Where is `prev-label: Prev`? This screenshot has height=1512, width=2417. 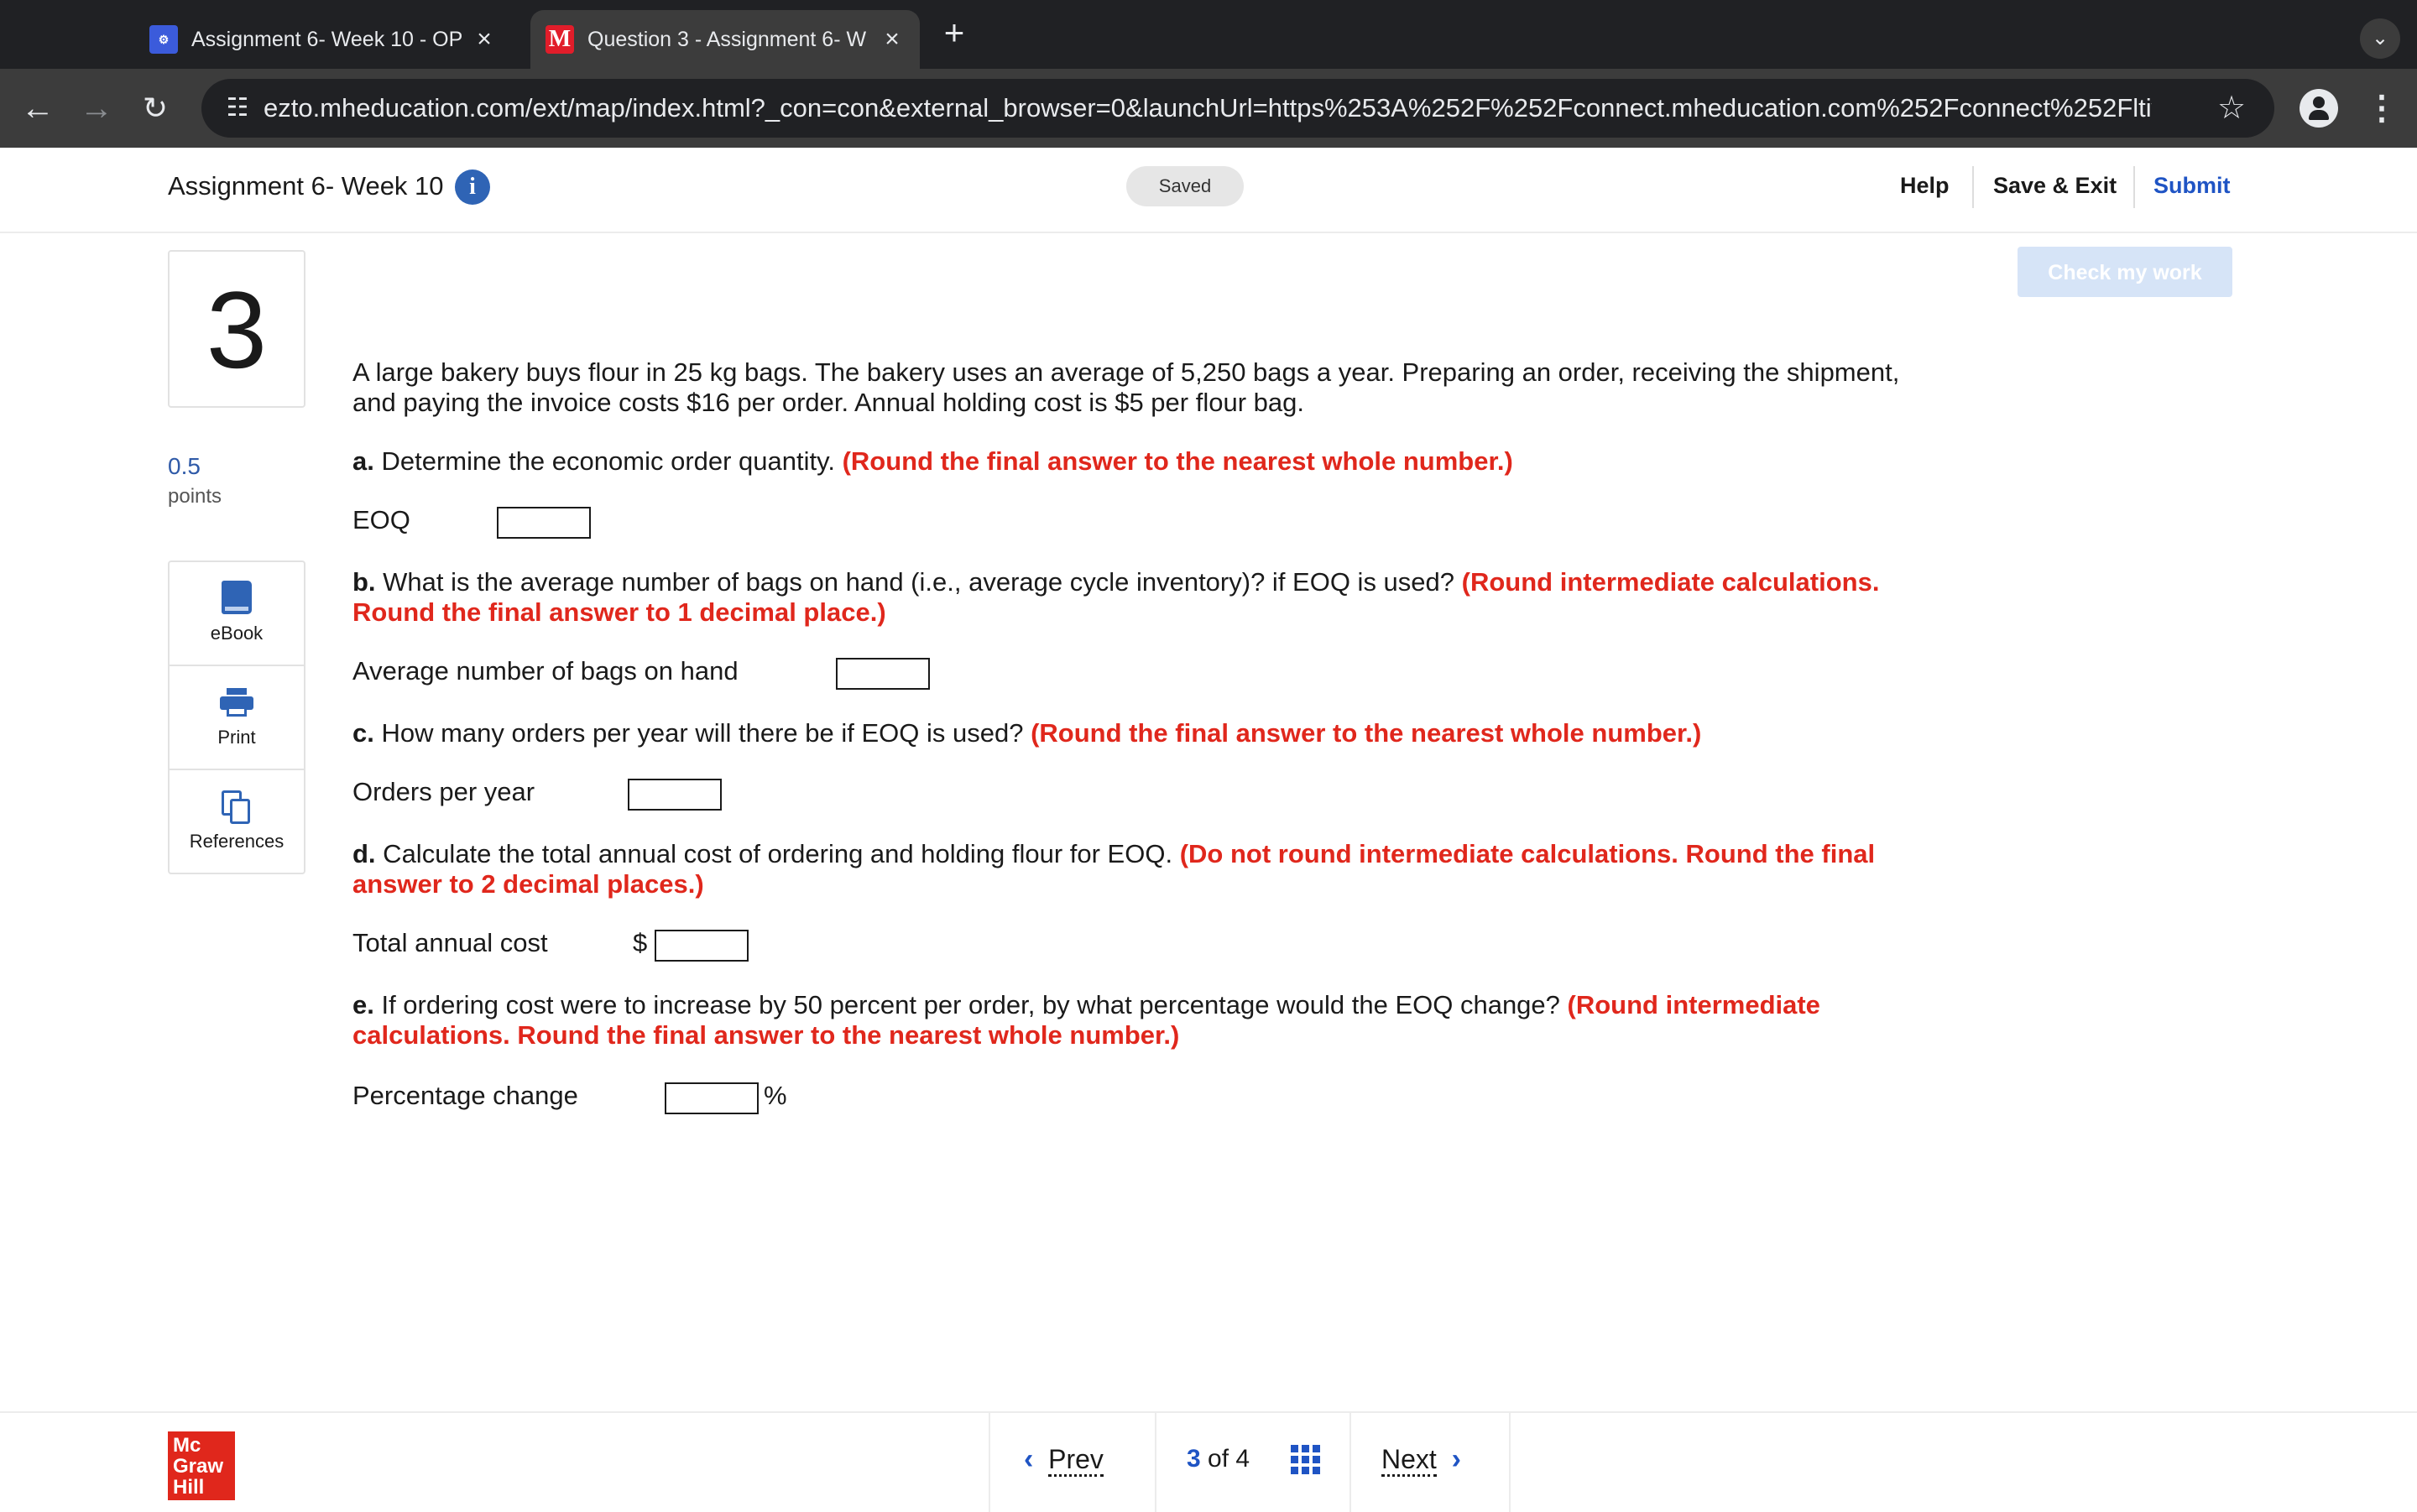
prev-label: Prev is located at coordinates (1076, 1460).